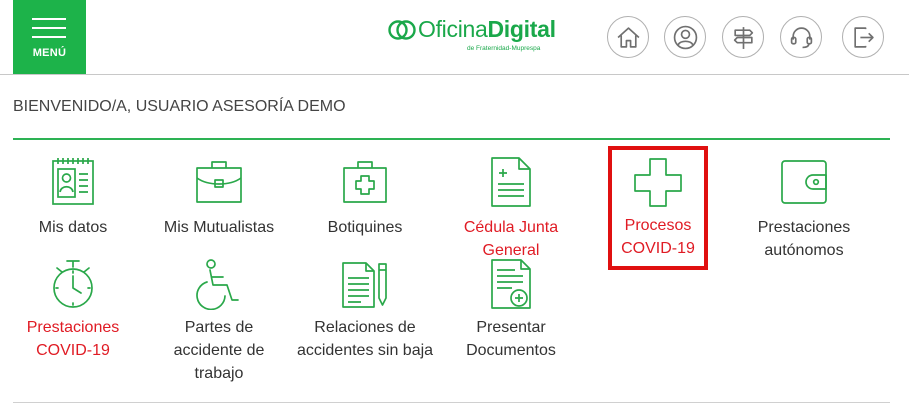  I want to click on tile-prestaciones-covid: Prestaciones COVID-19, so click(73, 310).